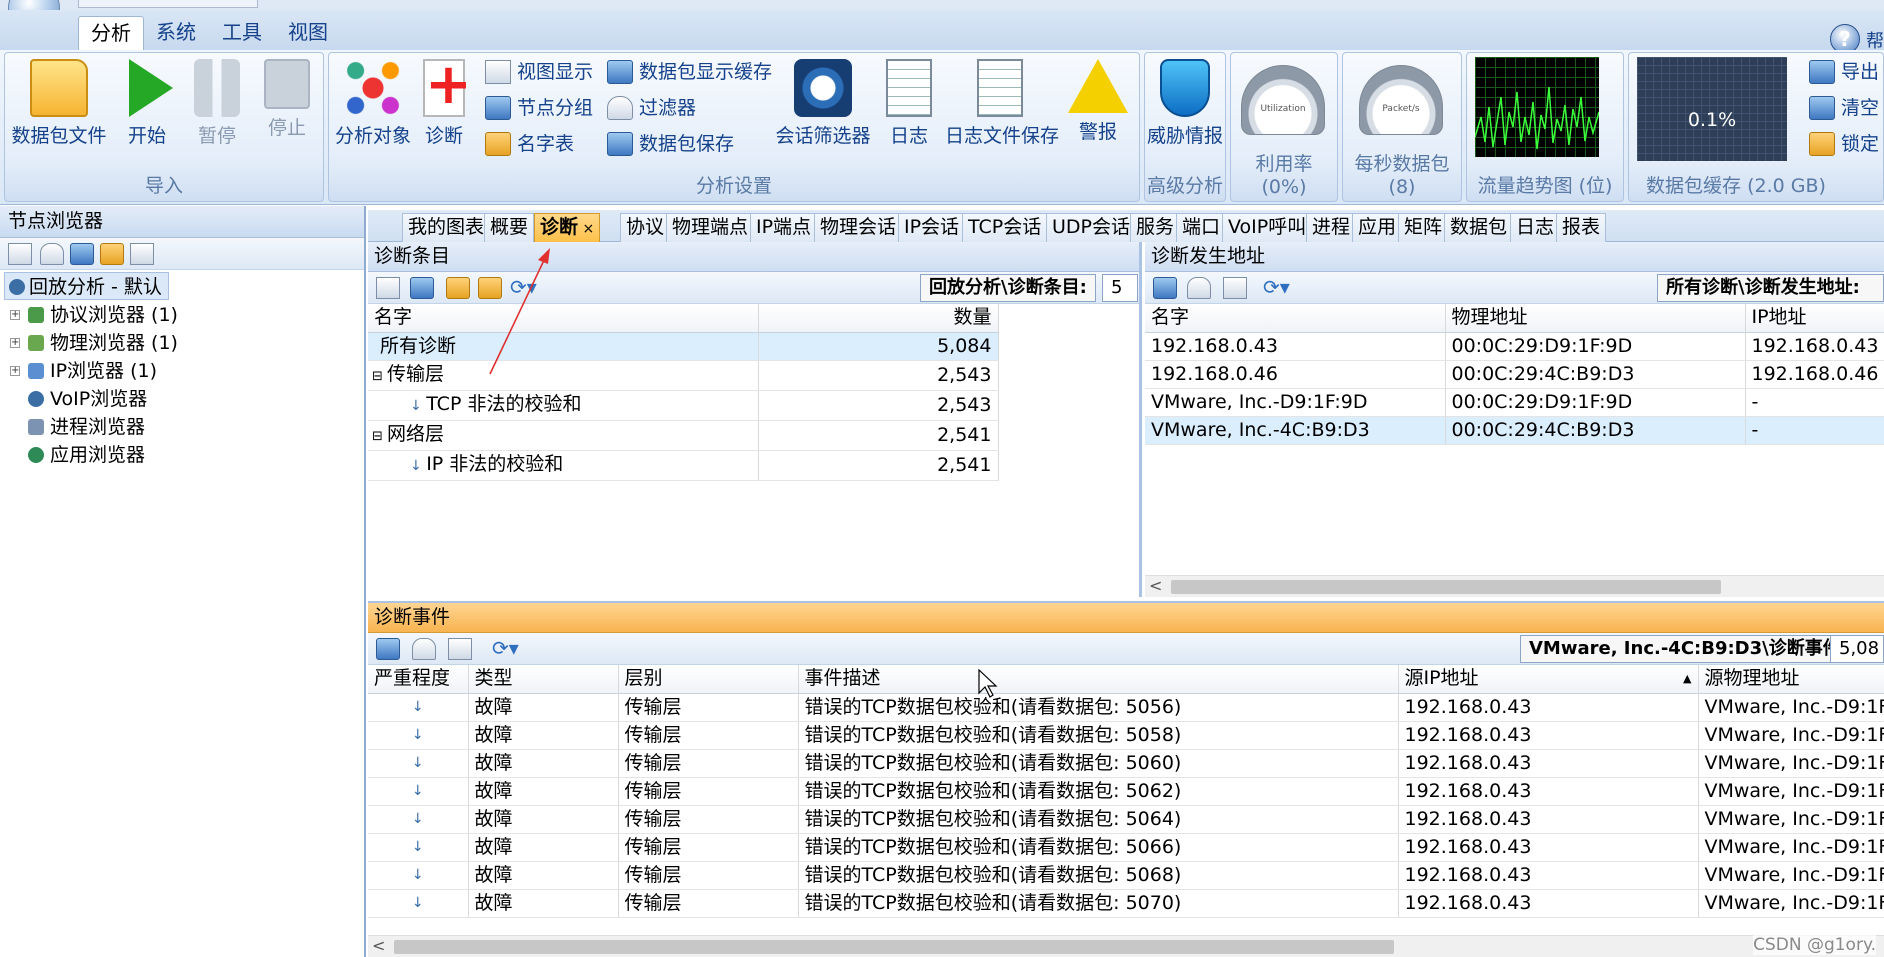 This screenshot has height=957, width=1884. I want to click on log-button: 日志, so click(909, 103).